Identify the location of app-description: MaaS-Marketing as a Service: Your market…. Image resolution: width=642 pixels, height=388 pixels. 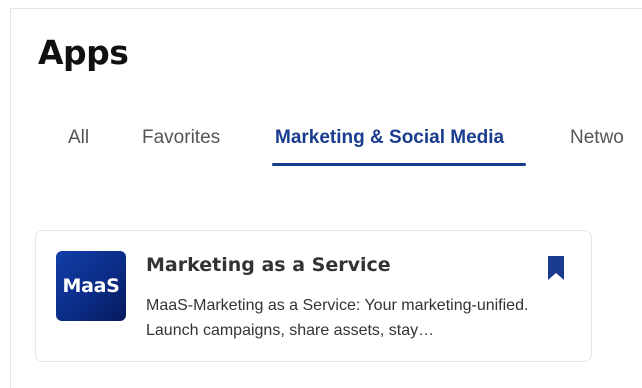
(337, 318).